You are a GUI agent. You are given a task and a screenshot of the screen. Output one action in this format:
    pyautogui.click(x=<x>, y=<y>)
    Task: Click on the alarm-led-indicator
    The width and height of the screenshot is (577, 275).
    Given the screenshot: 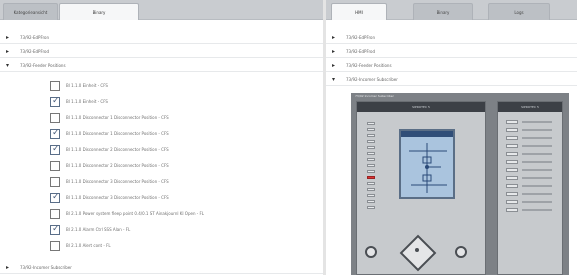 What is the action you would take?
    pyautogui.click(x=371, y=177)
    